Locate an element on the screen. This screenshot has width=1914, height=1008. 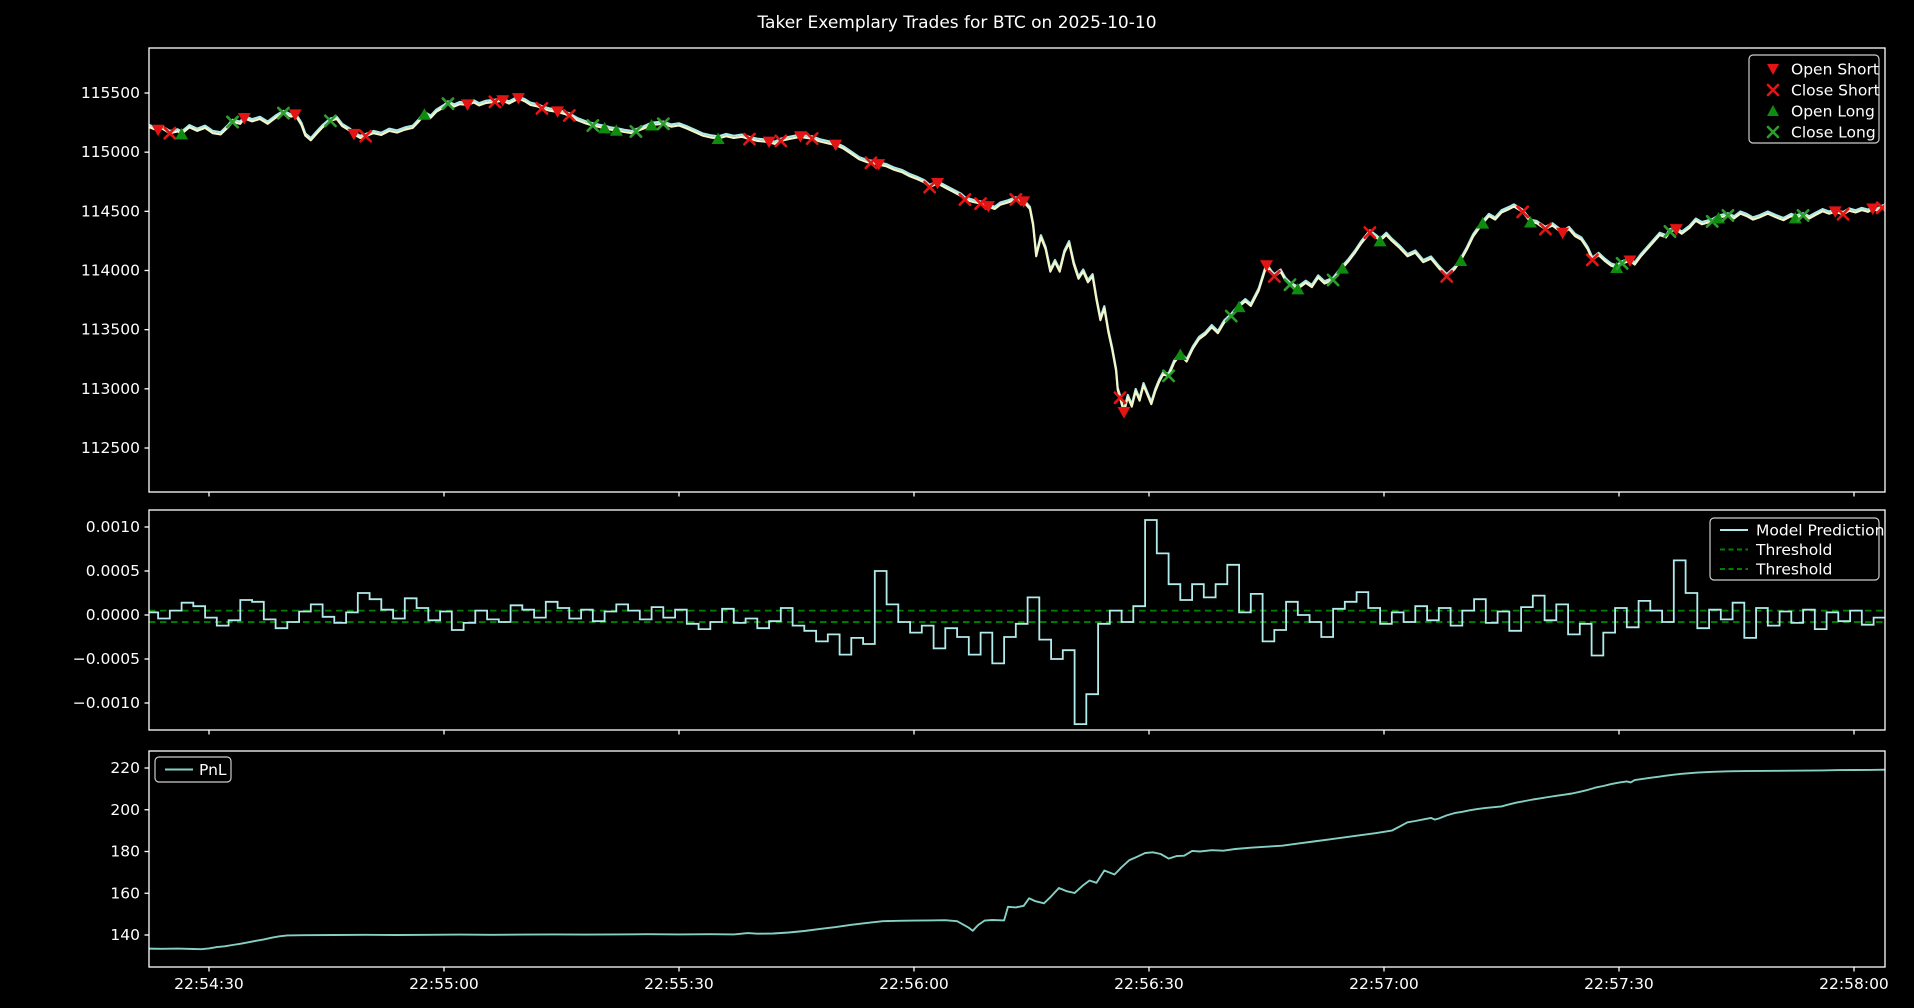
x-axis-tick-label: 22:55:00 is located at coordinates (444, 984).